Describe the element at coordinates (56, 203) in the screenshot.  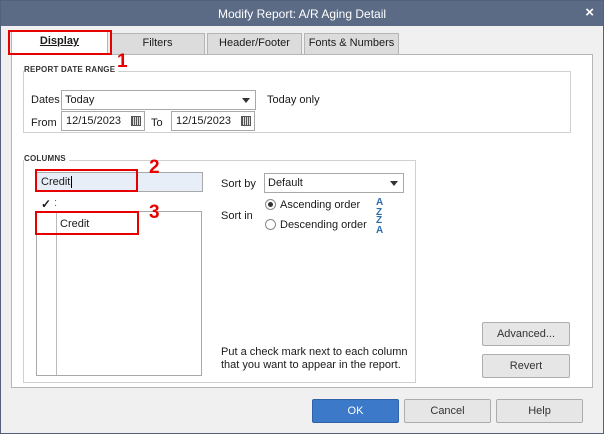
I see `header-dots: :` at that location.